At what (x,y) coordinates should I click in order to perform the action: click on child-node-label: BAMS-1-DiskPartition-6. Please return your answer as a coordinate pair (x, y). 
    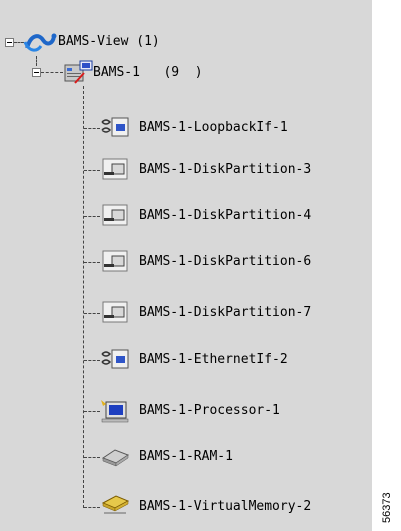
    Looking at the image, I should click on (225, 262).